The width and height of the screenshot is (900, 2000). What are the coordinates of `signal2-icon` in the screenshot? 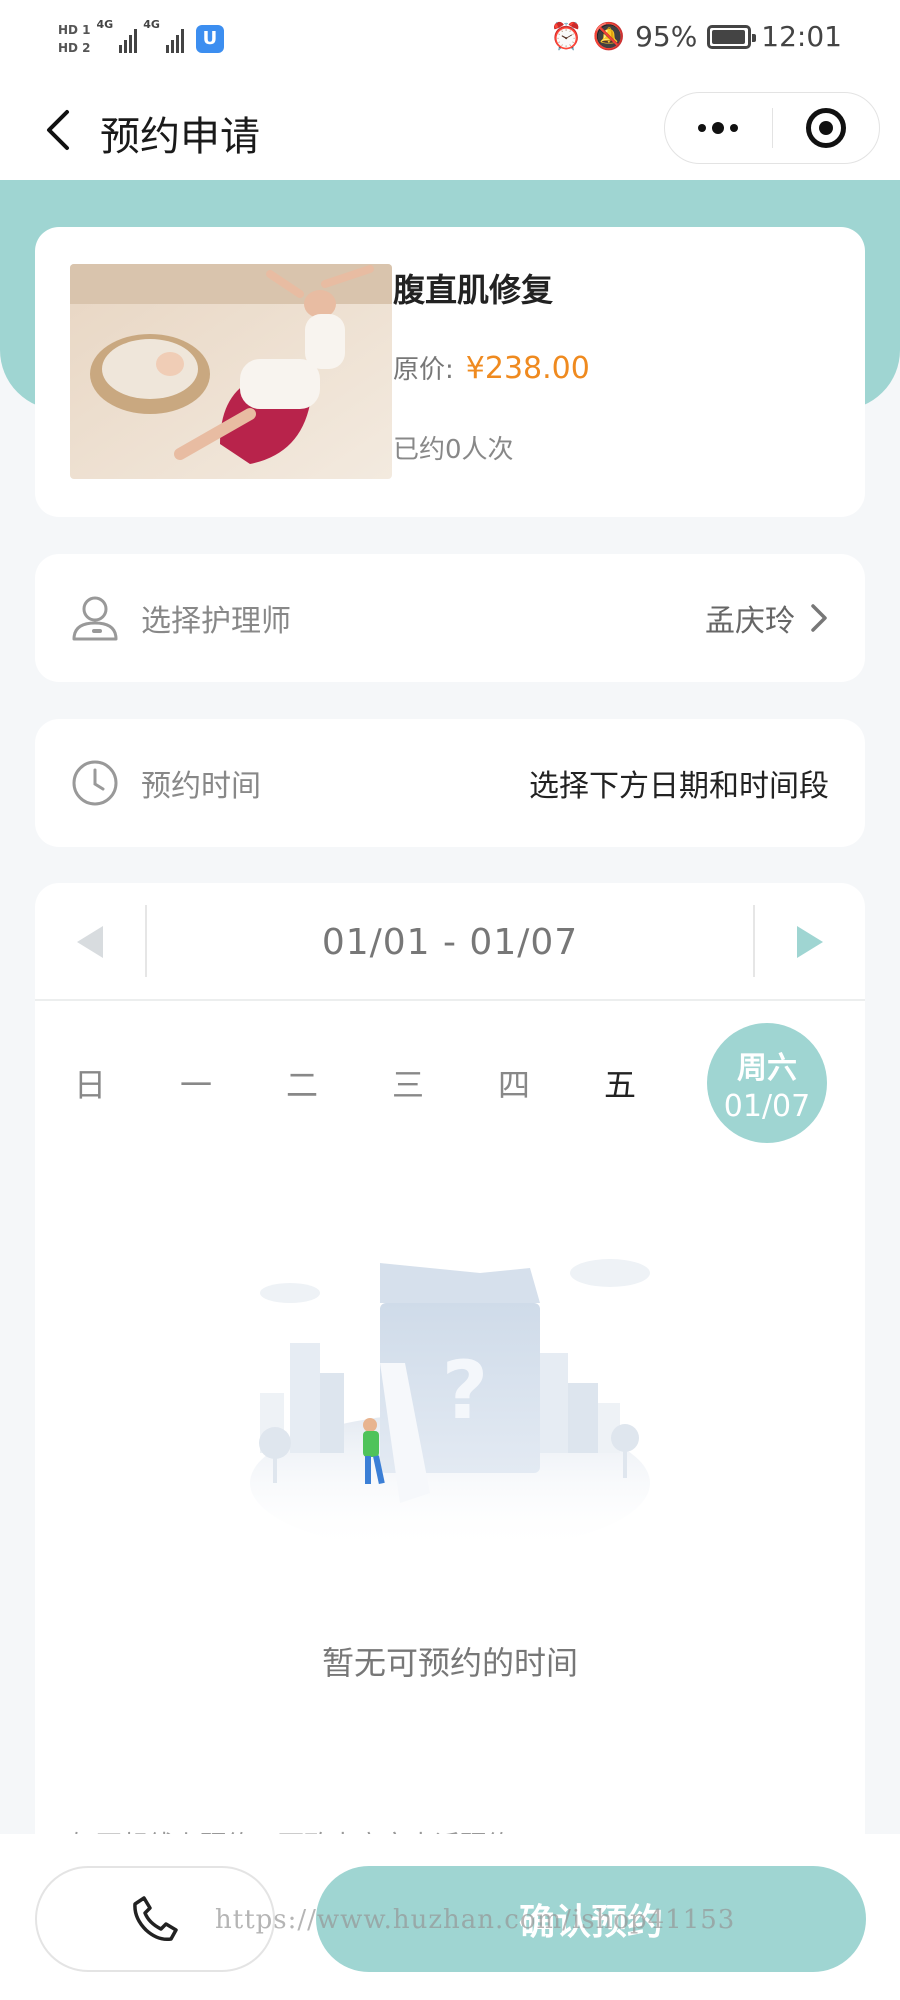 It's located at (174, 39).